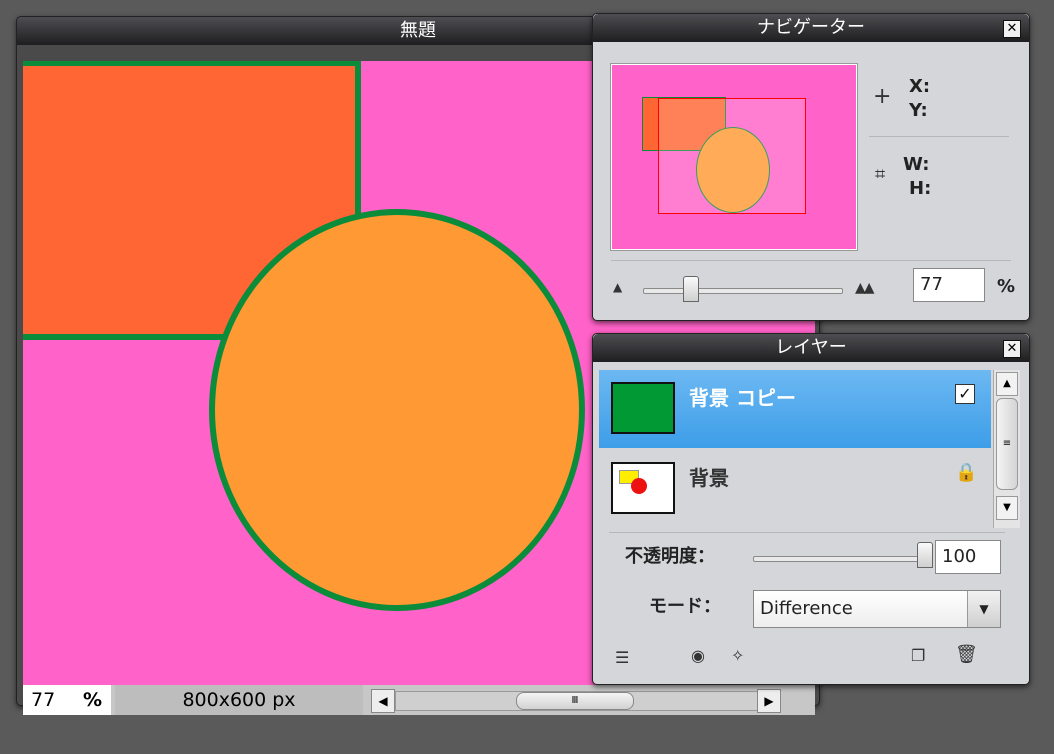 This screenshot has height=754, width=1054. Describe the element at coordinates (949, 285) in the screenshot. I see `zoom-input: 77` at that location.